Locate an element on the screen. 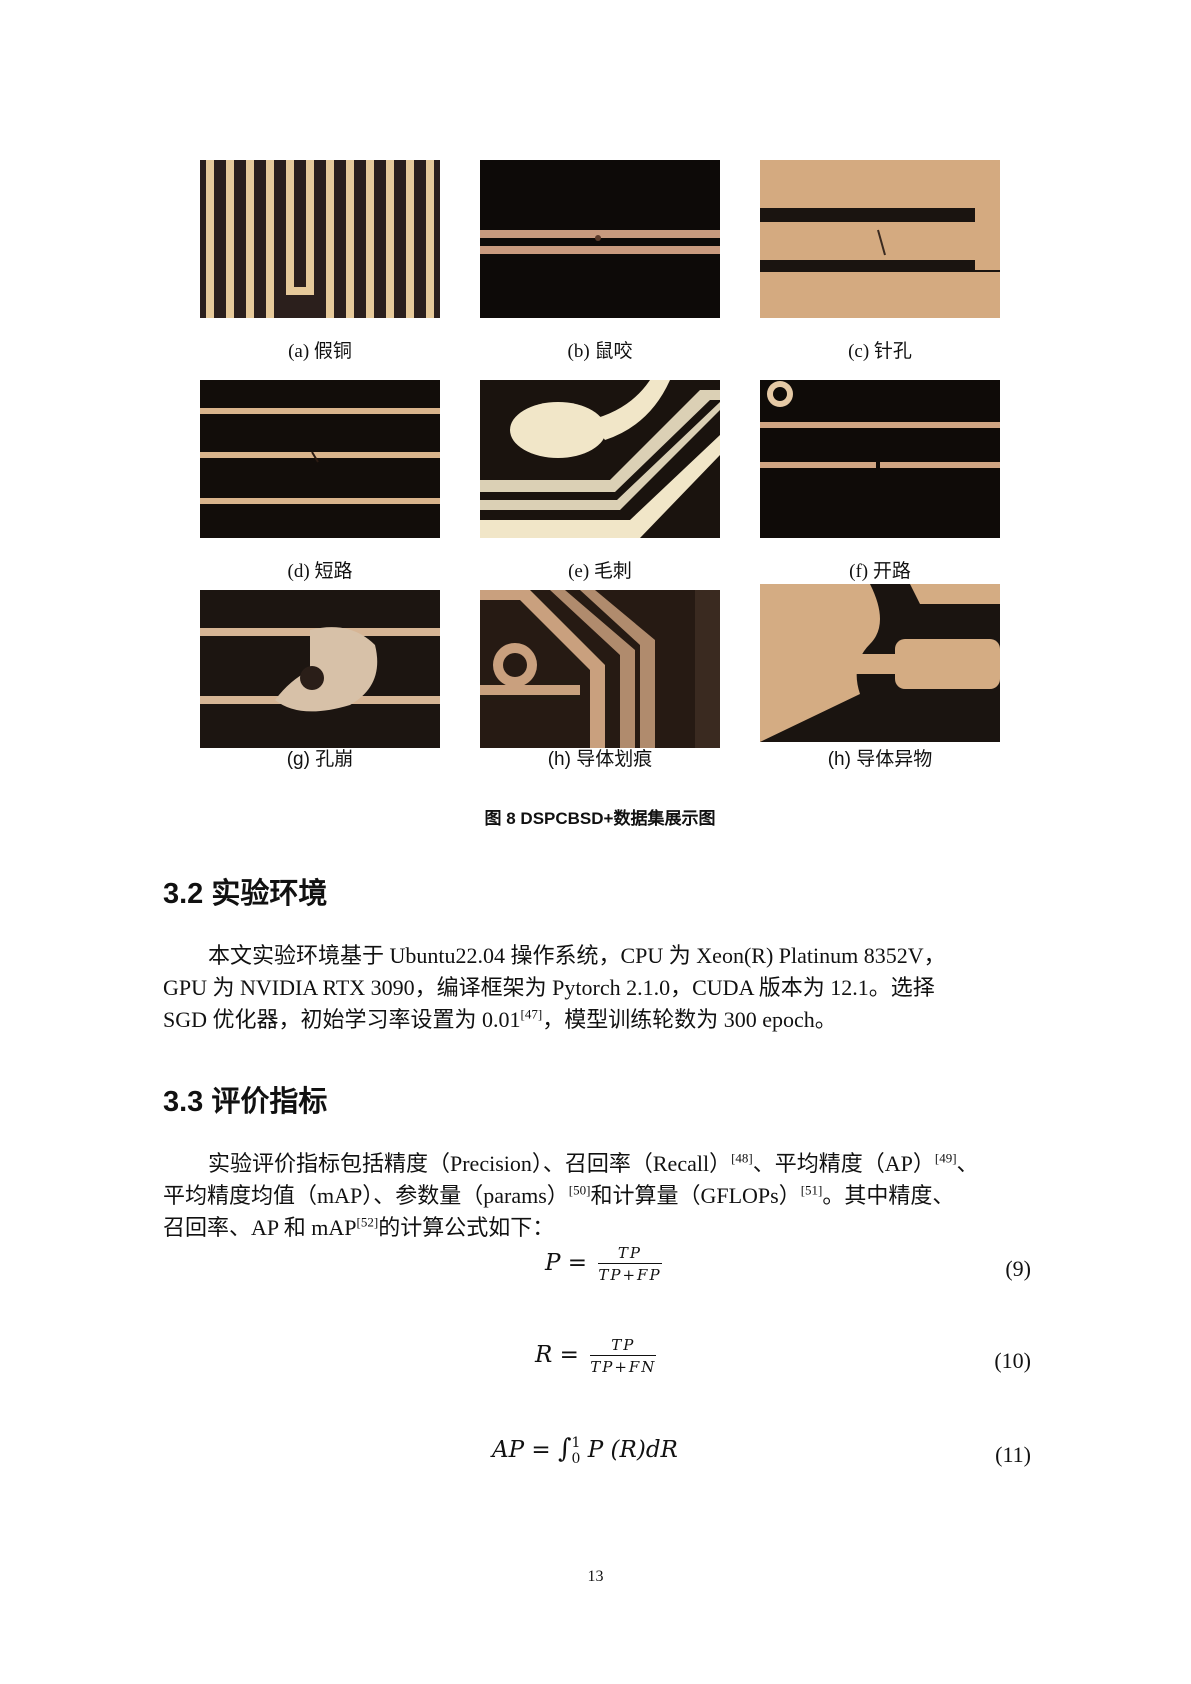 This screenshot has width=1191, height=1684. eq-lhs: P = is located at coordinates (566, 1263).